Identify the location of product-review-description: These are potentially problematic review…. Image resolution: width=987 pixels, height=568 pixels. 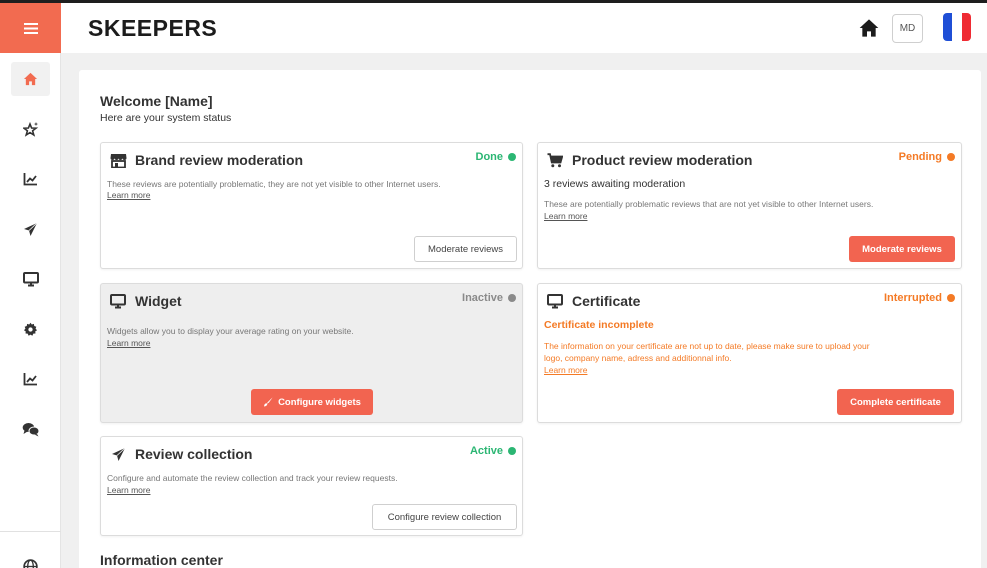
(709, 204).